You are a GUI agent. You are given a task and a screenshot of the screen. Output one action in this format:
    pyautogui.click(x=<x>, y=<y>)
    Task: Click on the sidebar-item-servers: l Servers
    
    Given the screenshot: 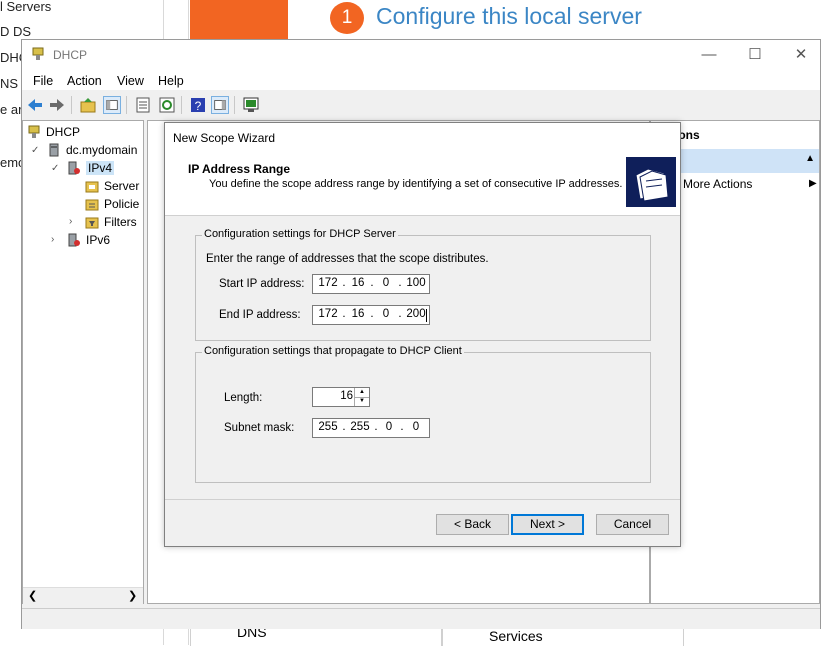 What is the action you would take?
    pyautogui.click(x=25, y=7)
    